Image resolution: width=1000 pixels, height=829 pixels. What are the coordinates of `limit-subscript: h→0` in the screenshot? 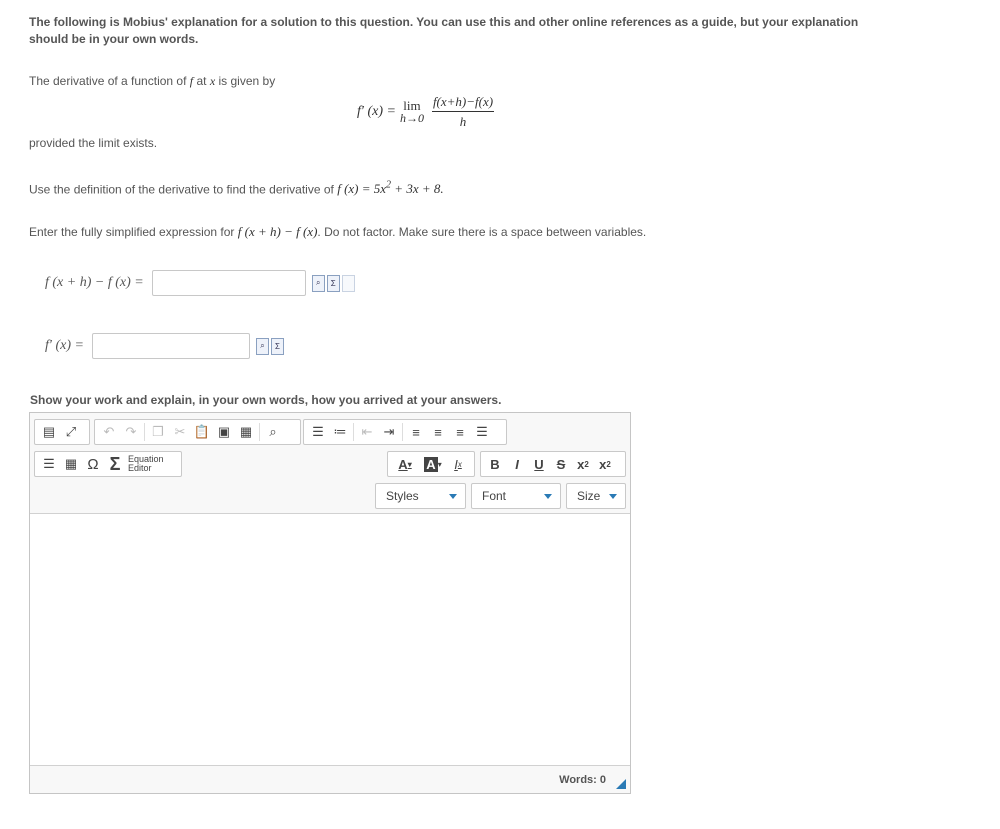 It's located at (411, 118).